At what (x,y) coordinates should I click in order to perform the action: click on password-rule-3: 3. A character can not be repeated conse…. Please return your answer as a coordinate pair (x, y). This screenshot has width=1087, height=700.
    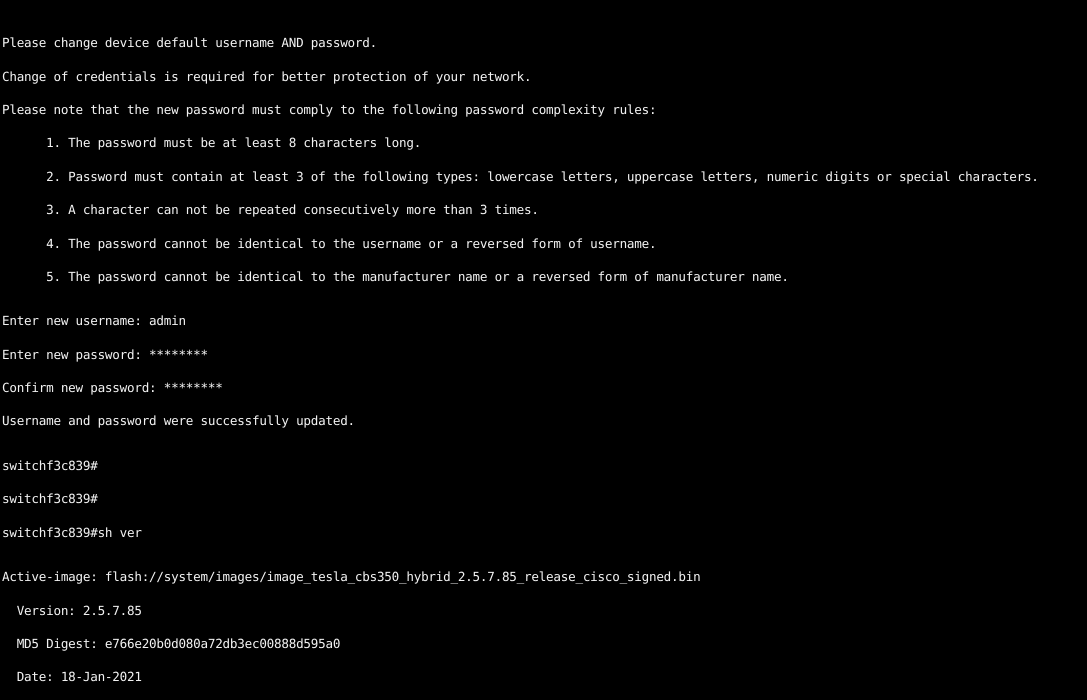
    Looking at the image, I should click on (270, 210).